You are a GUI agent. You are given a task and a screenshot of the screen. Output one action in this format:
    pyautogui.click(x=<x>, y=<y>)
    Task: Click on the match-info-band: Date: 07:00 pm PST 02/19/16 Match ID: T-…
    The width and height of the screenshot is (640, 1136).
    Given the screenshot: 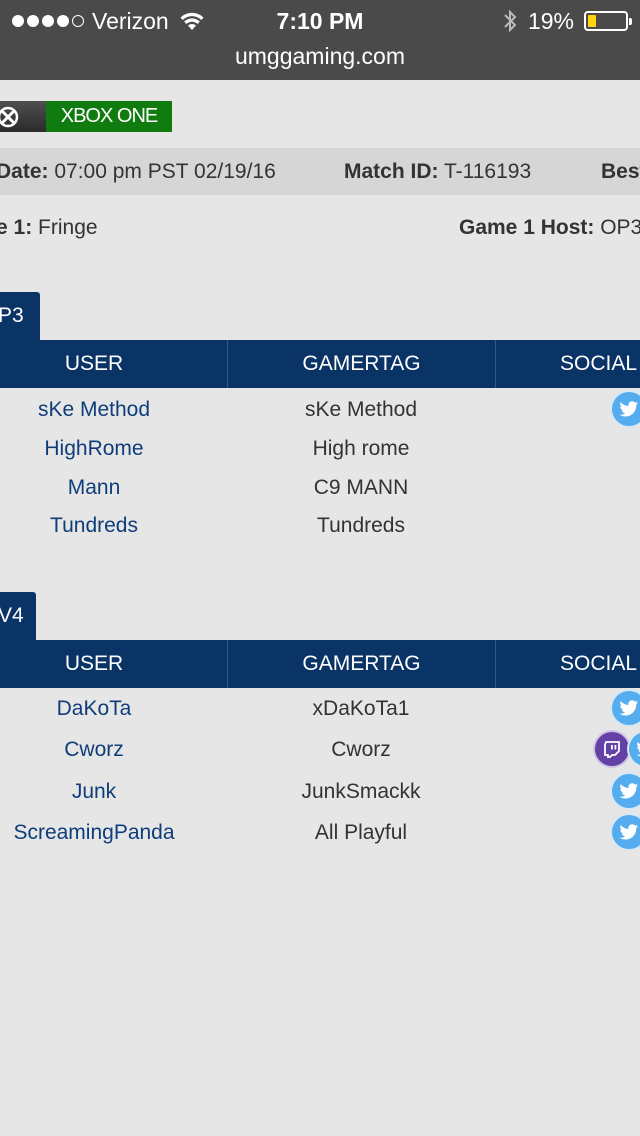 What is the action you would take?
    pyautogui.click(x=320, y=171)
    